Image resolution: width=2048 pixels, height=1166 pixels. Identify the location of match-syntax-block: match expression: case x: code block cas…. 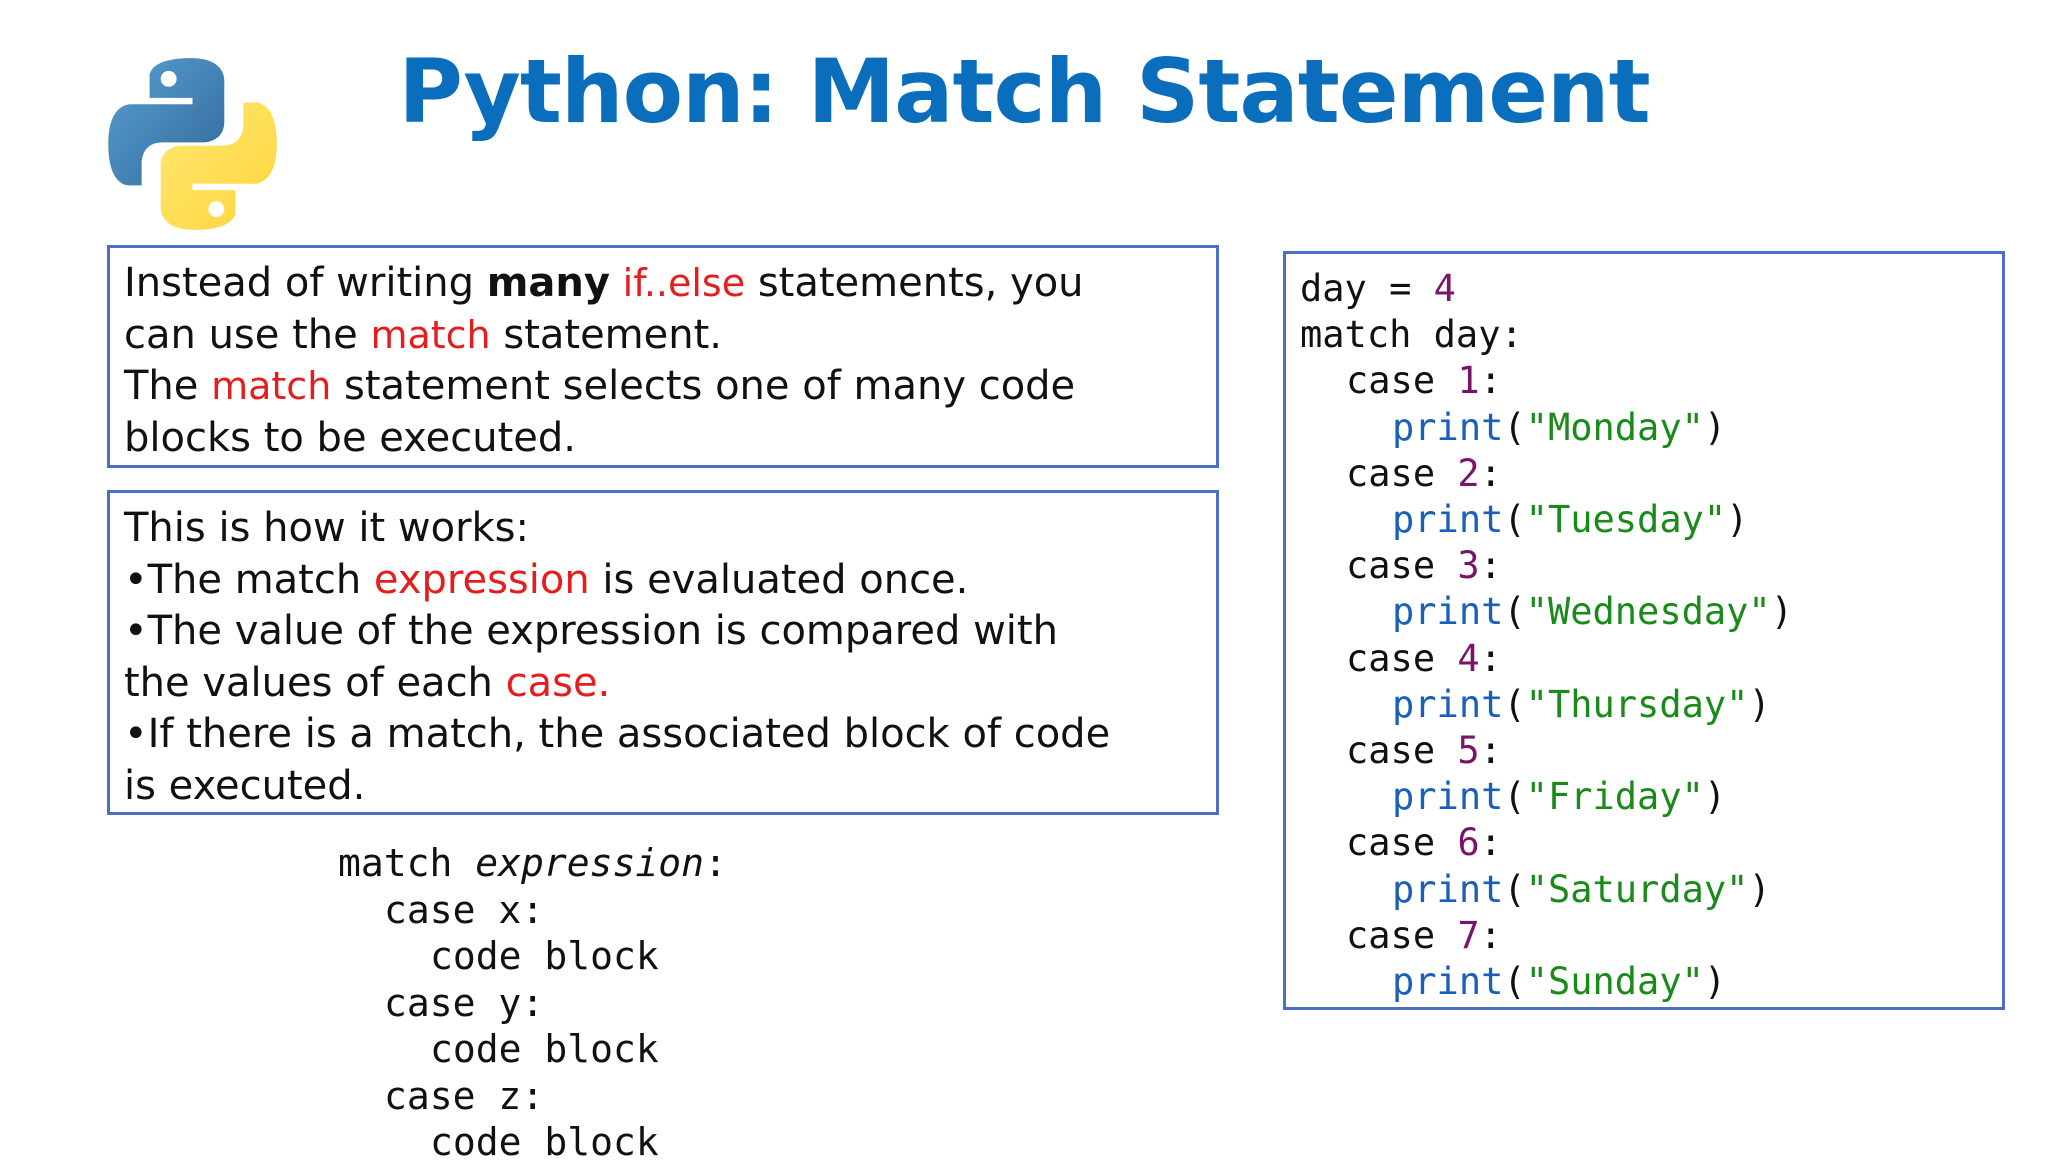
(532, 1003).